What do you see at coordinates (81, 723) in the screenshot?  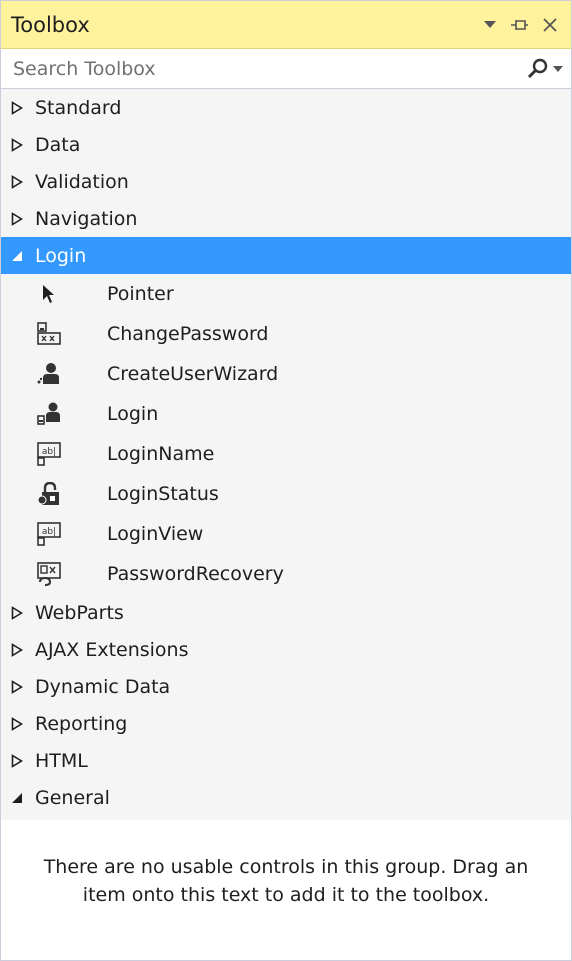 I see `category-label: Reporting` at bounding box center [81, 723].